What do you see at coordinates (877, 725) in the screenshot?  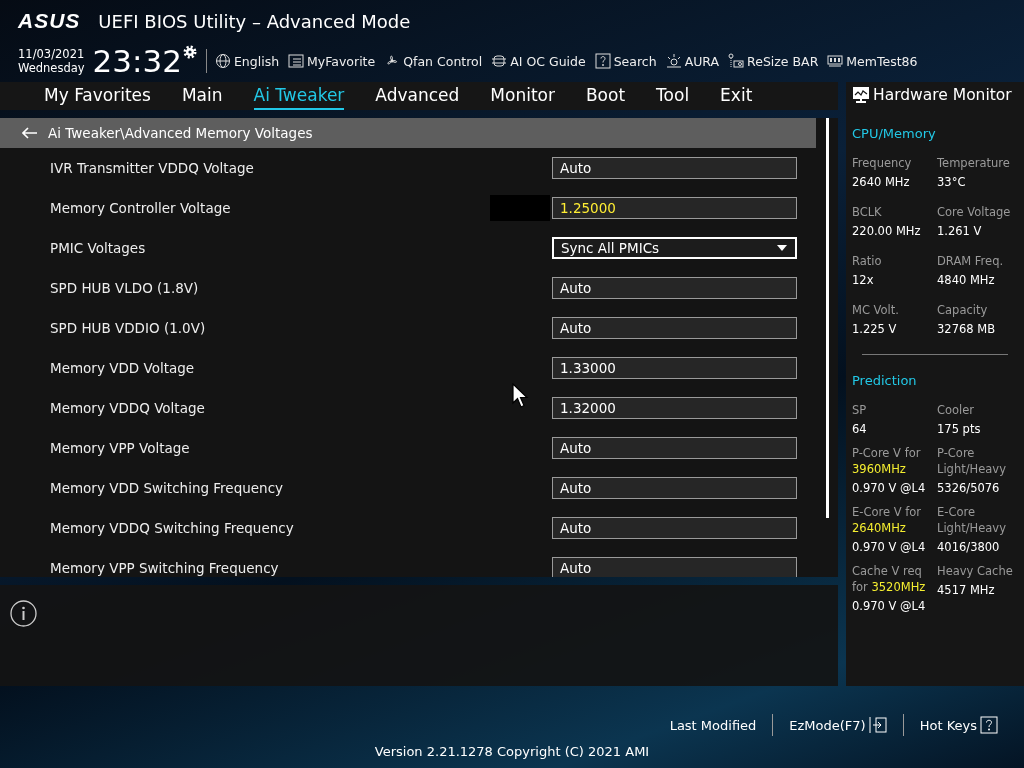 I see `exit-icon` at bounding box center [877, 725].